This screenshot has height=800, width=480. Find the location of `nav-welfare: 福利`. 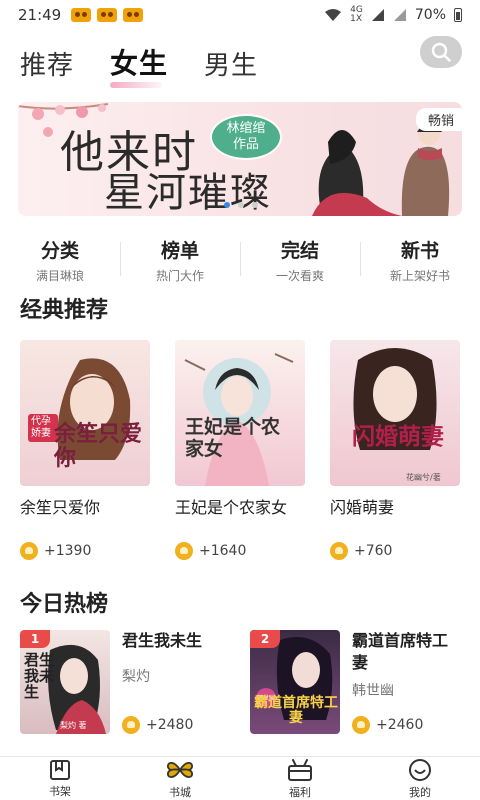

nav-welfare: 福利 is located at coordinates (300, 778).